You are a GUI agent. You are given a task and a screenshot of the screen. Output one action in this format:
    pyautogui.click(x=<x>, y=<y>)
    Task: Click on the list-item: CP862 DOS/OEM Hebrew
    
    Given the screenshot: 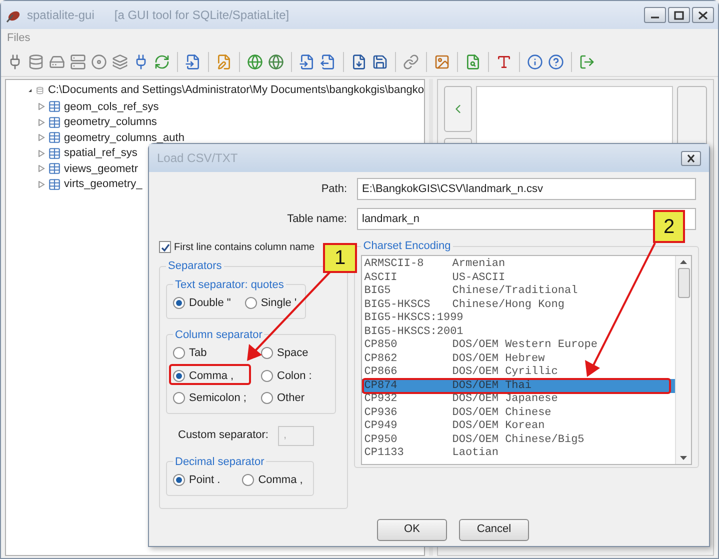 What is the action you would take?
    pyautogui.click(x=518, y=359)
    